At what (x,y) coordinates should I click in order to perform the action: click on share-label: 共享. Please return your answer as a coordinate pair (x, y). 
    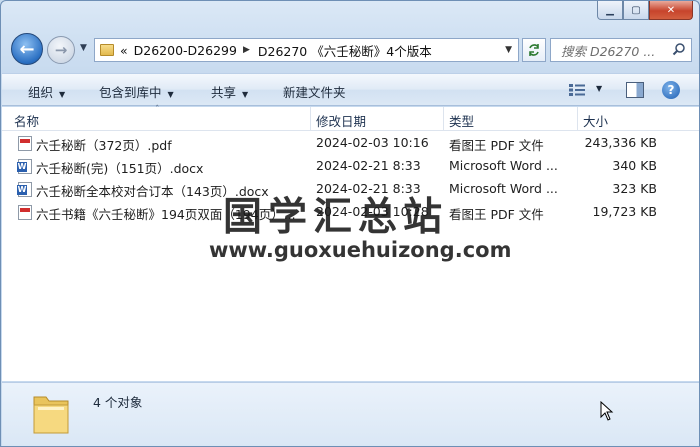
    Looking at the image, I should click on (224, 92).